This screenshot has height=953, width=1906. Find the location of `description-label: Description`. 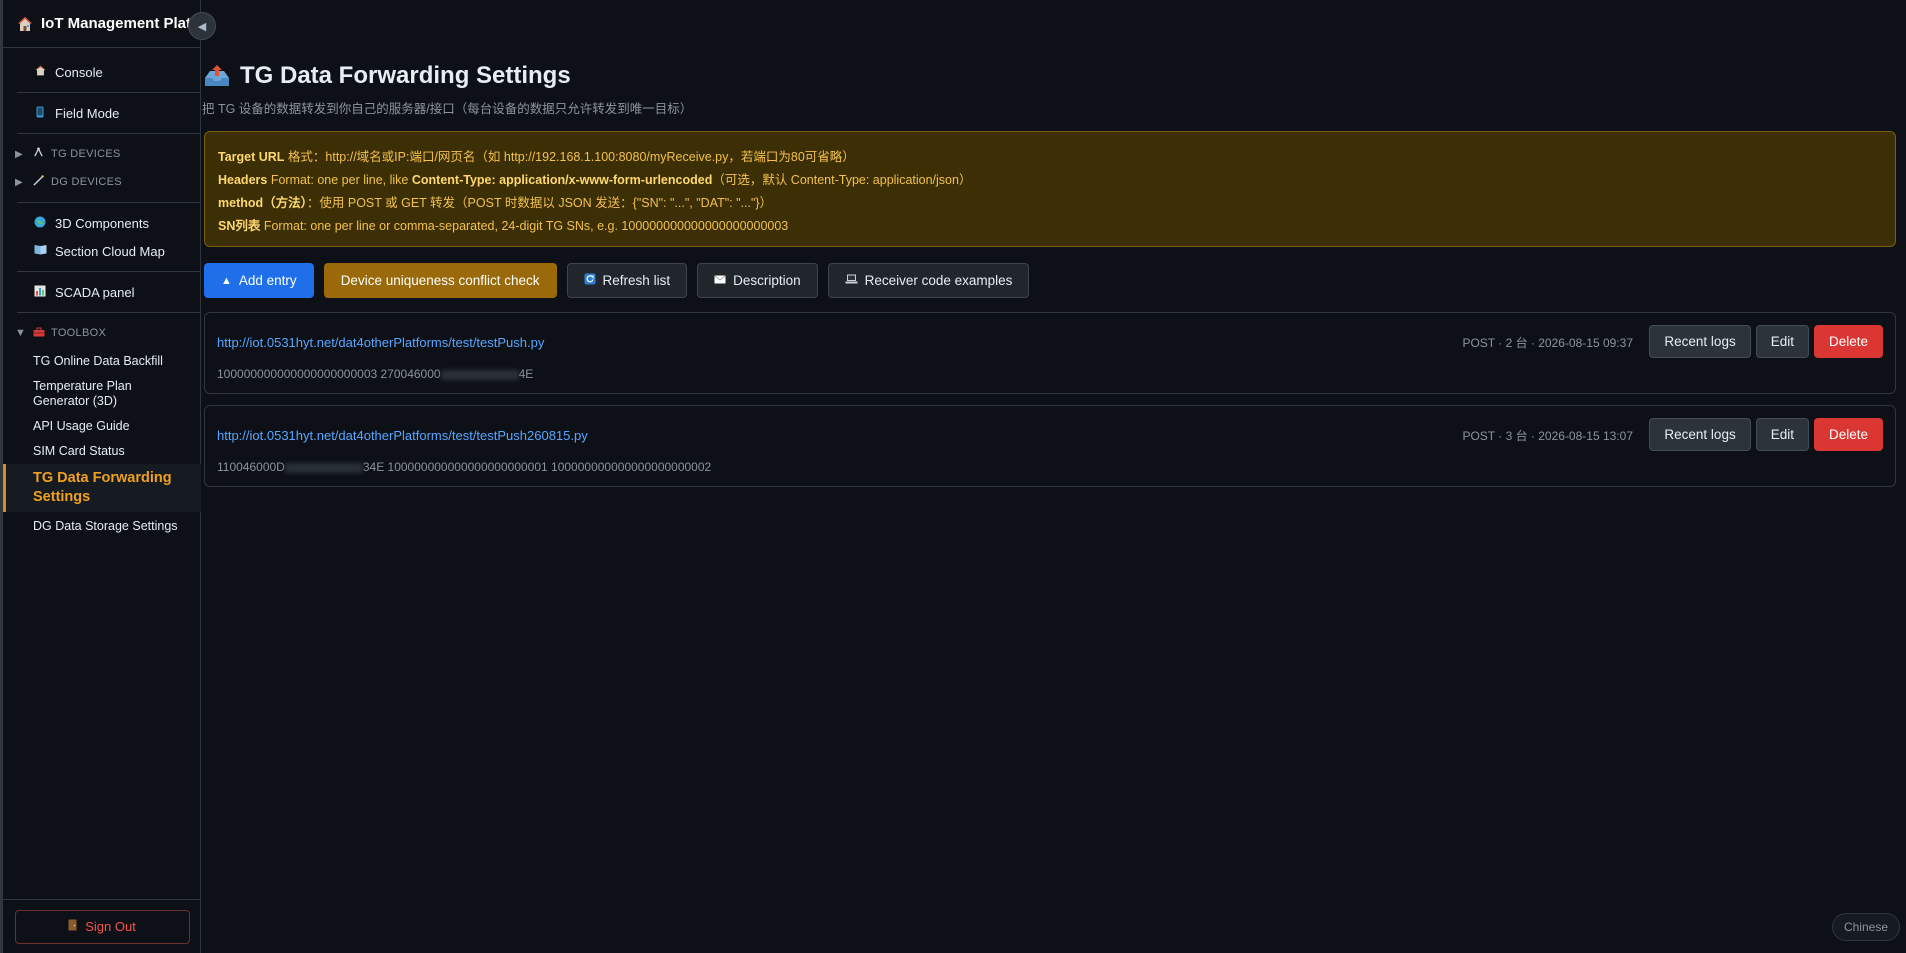

description-label: Description is located at coordinates (767, 280).